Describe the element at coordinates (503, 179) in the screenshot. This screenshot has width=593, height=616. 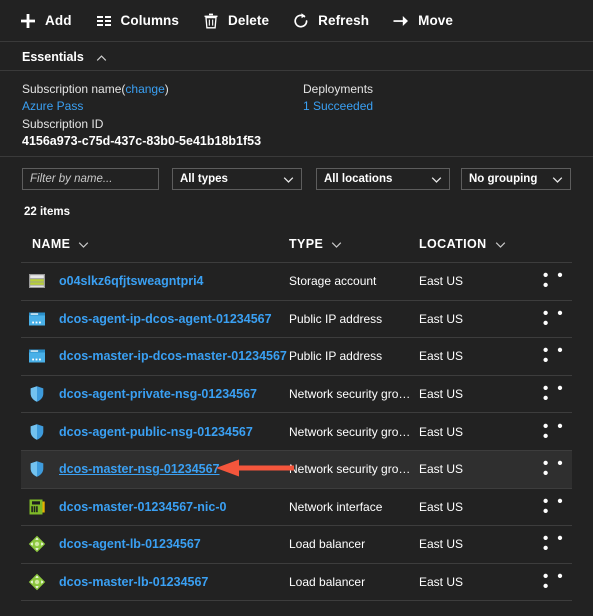
I see `grouping-filter-value: No grouping` at that location.